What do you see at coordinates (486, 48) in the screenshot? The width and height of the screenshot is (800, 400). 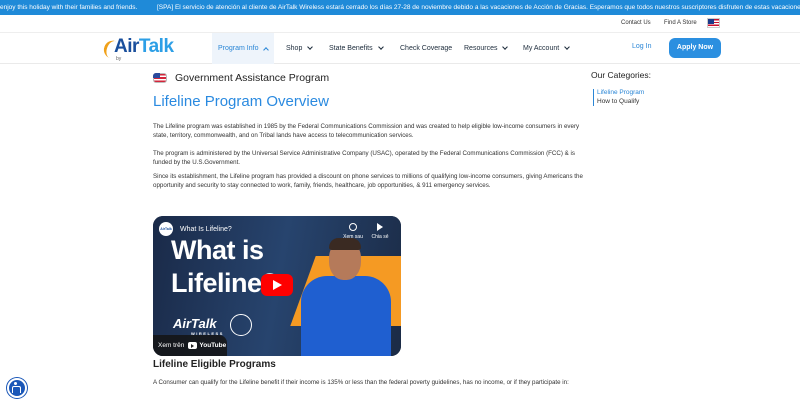 I see `nav-resources: Resources` at bounding box center [486, 48].